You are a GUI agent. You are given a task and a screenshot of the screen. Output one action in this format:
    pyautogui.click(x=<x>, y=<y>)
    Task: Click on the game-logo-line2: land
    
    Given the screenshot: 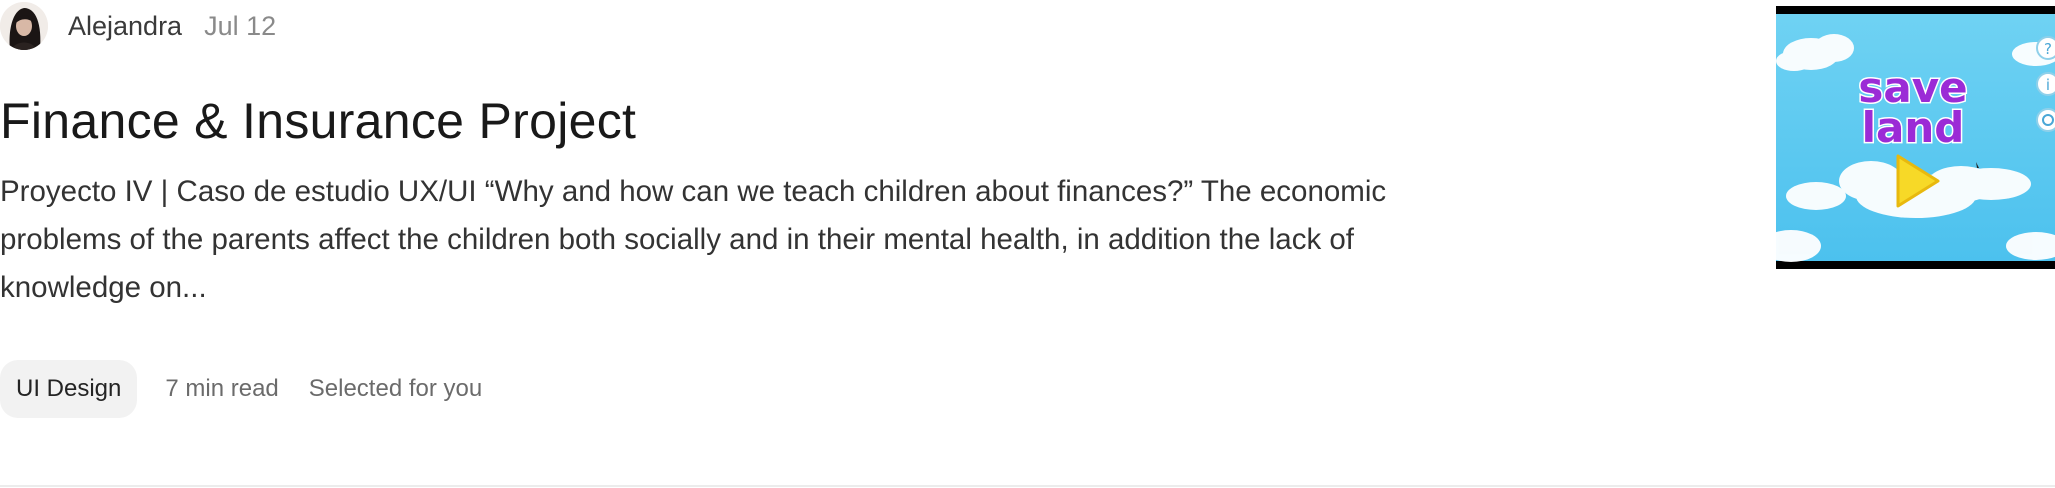 What is the action you would take?
    pyautogui.click(x=1913, y=127)
    